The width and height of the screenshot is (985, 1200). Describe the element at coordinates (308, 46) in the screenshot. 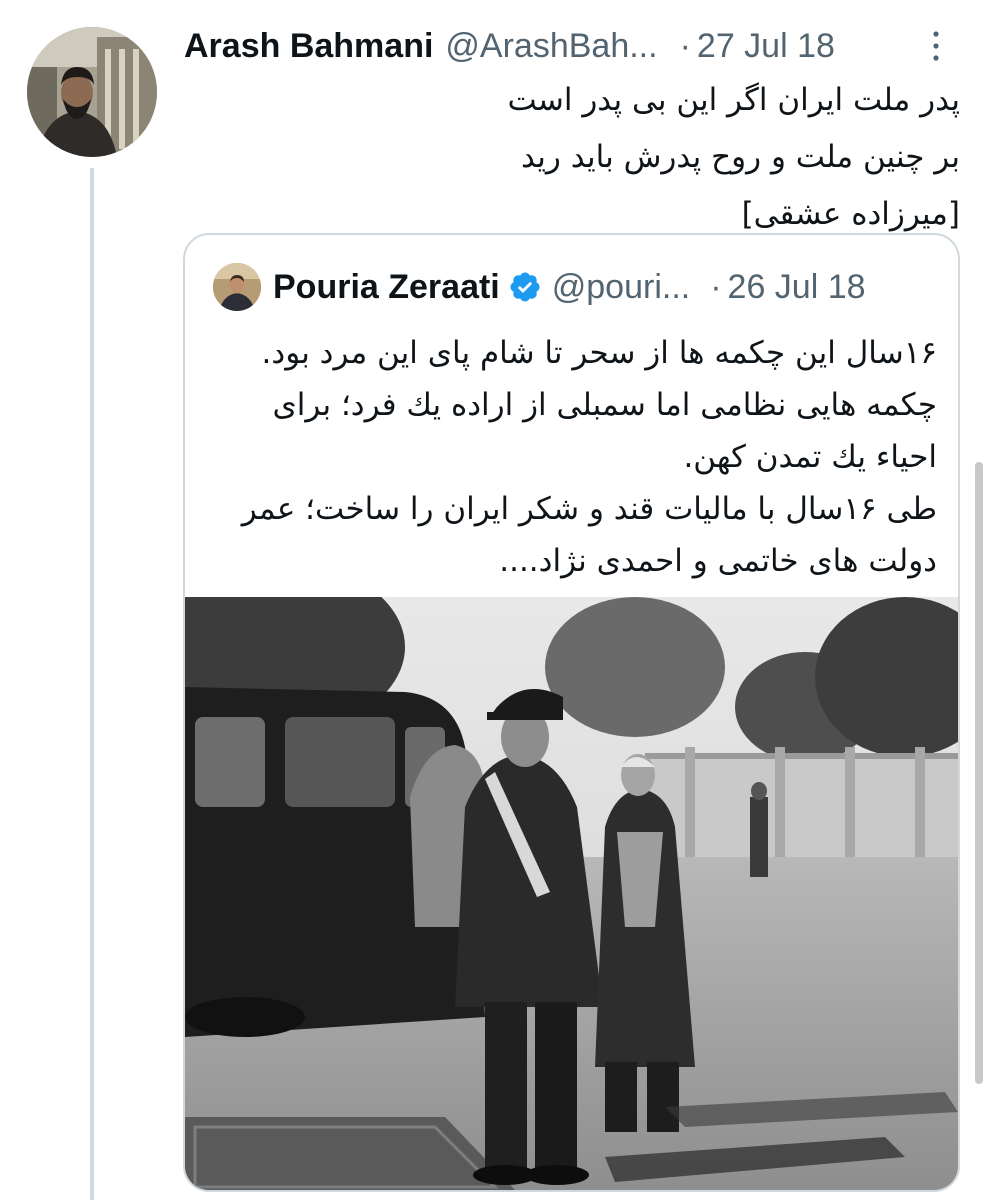

I see `author-display-name: Arash Bahmani` at that location.